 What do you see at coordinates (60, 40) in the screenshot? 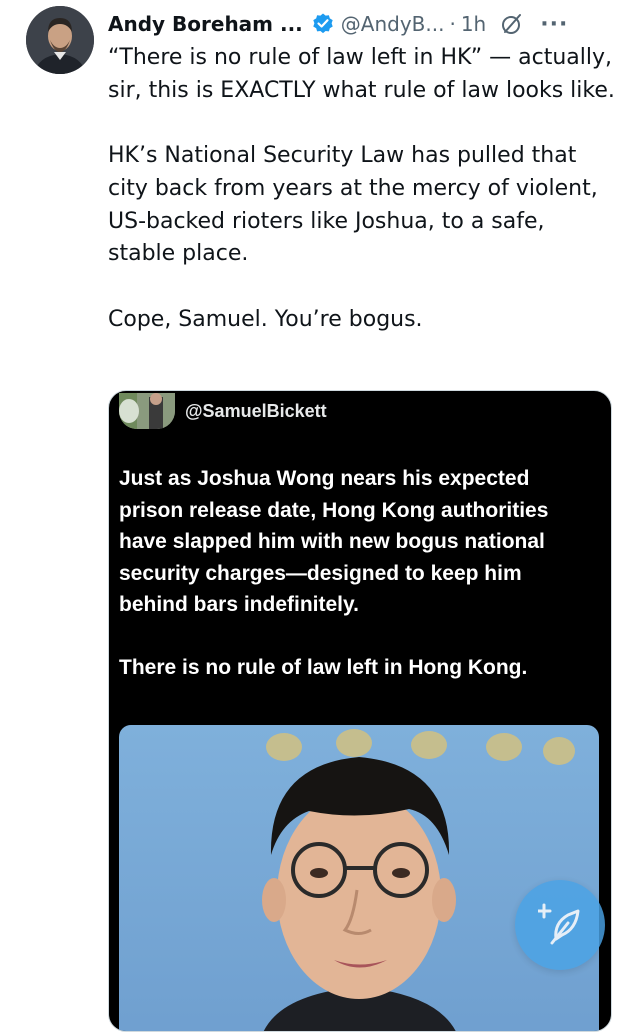
I see `author-avatar` at bounding box center [60, 40].